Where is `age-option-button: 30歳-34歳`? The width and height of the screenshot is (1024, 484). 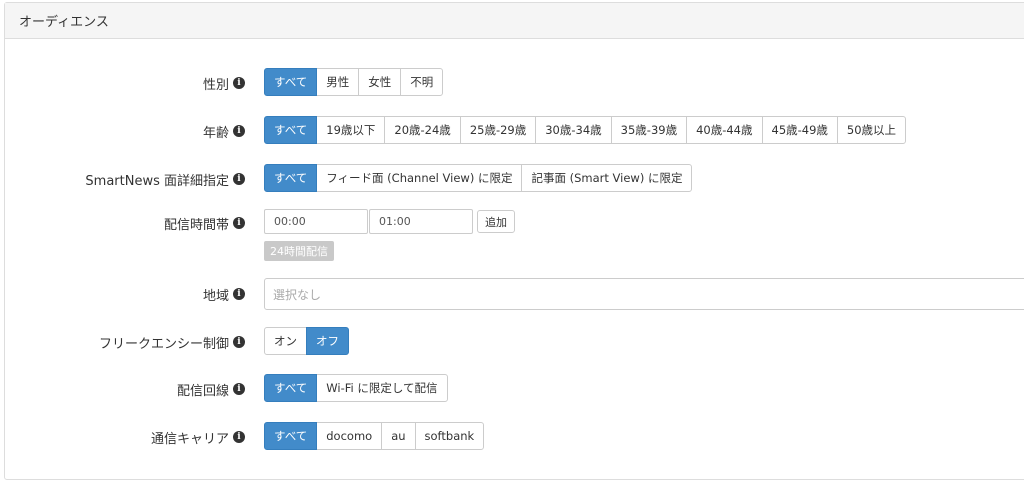
age-option-button: 30歳-34歳 is located at coordinates (573, 130).